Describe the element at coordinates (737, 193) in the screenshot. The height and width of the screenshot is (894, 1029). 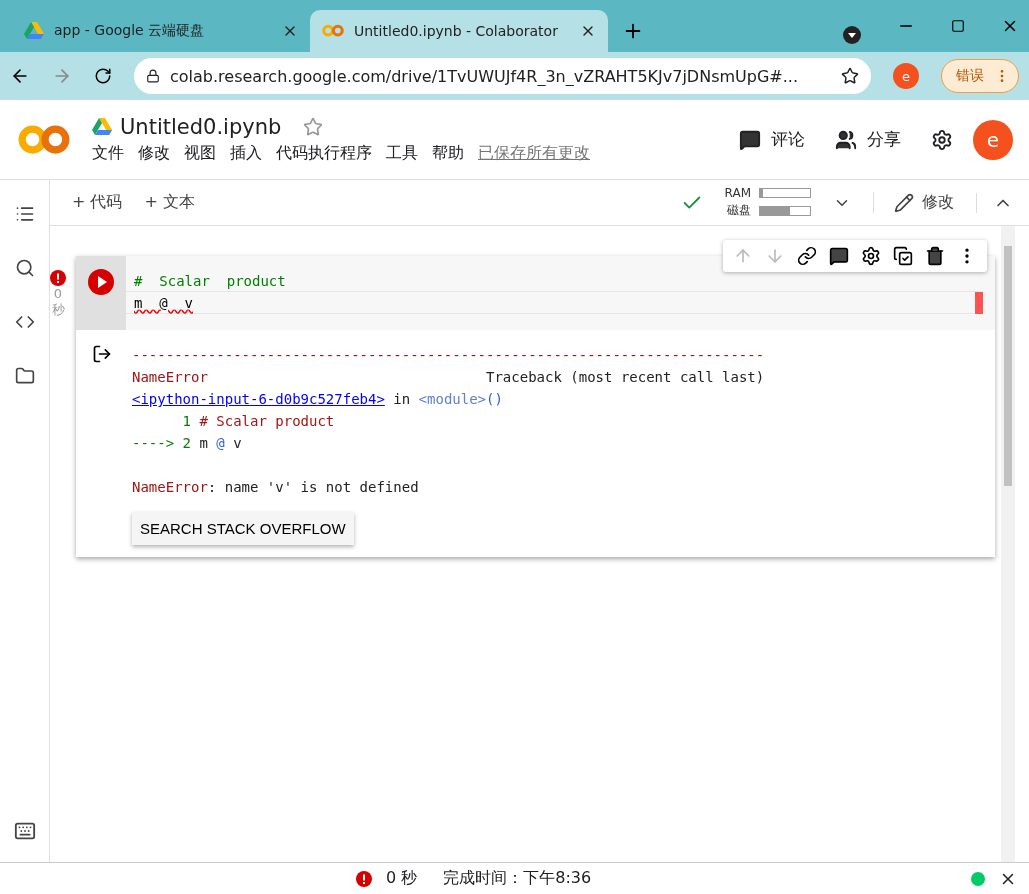
I see `ram-label: RAM` at that location.